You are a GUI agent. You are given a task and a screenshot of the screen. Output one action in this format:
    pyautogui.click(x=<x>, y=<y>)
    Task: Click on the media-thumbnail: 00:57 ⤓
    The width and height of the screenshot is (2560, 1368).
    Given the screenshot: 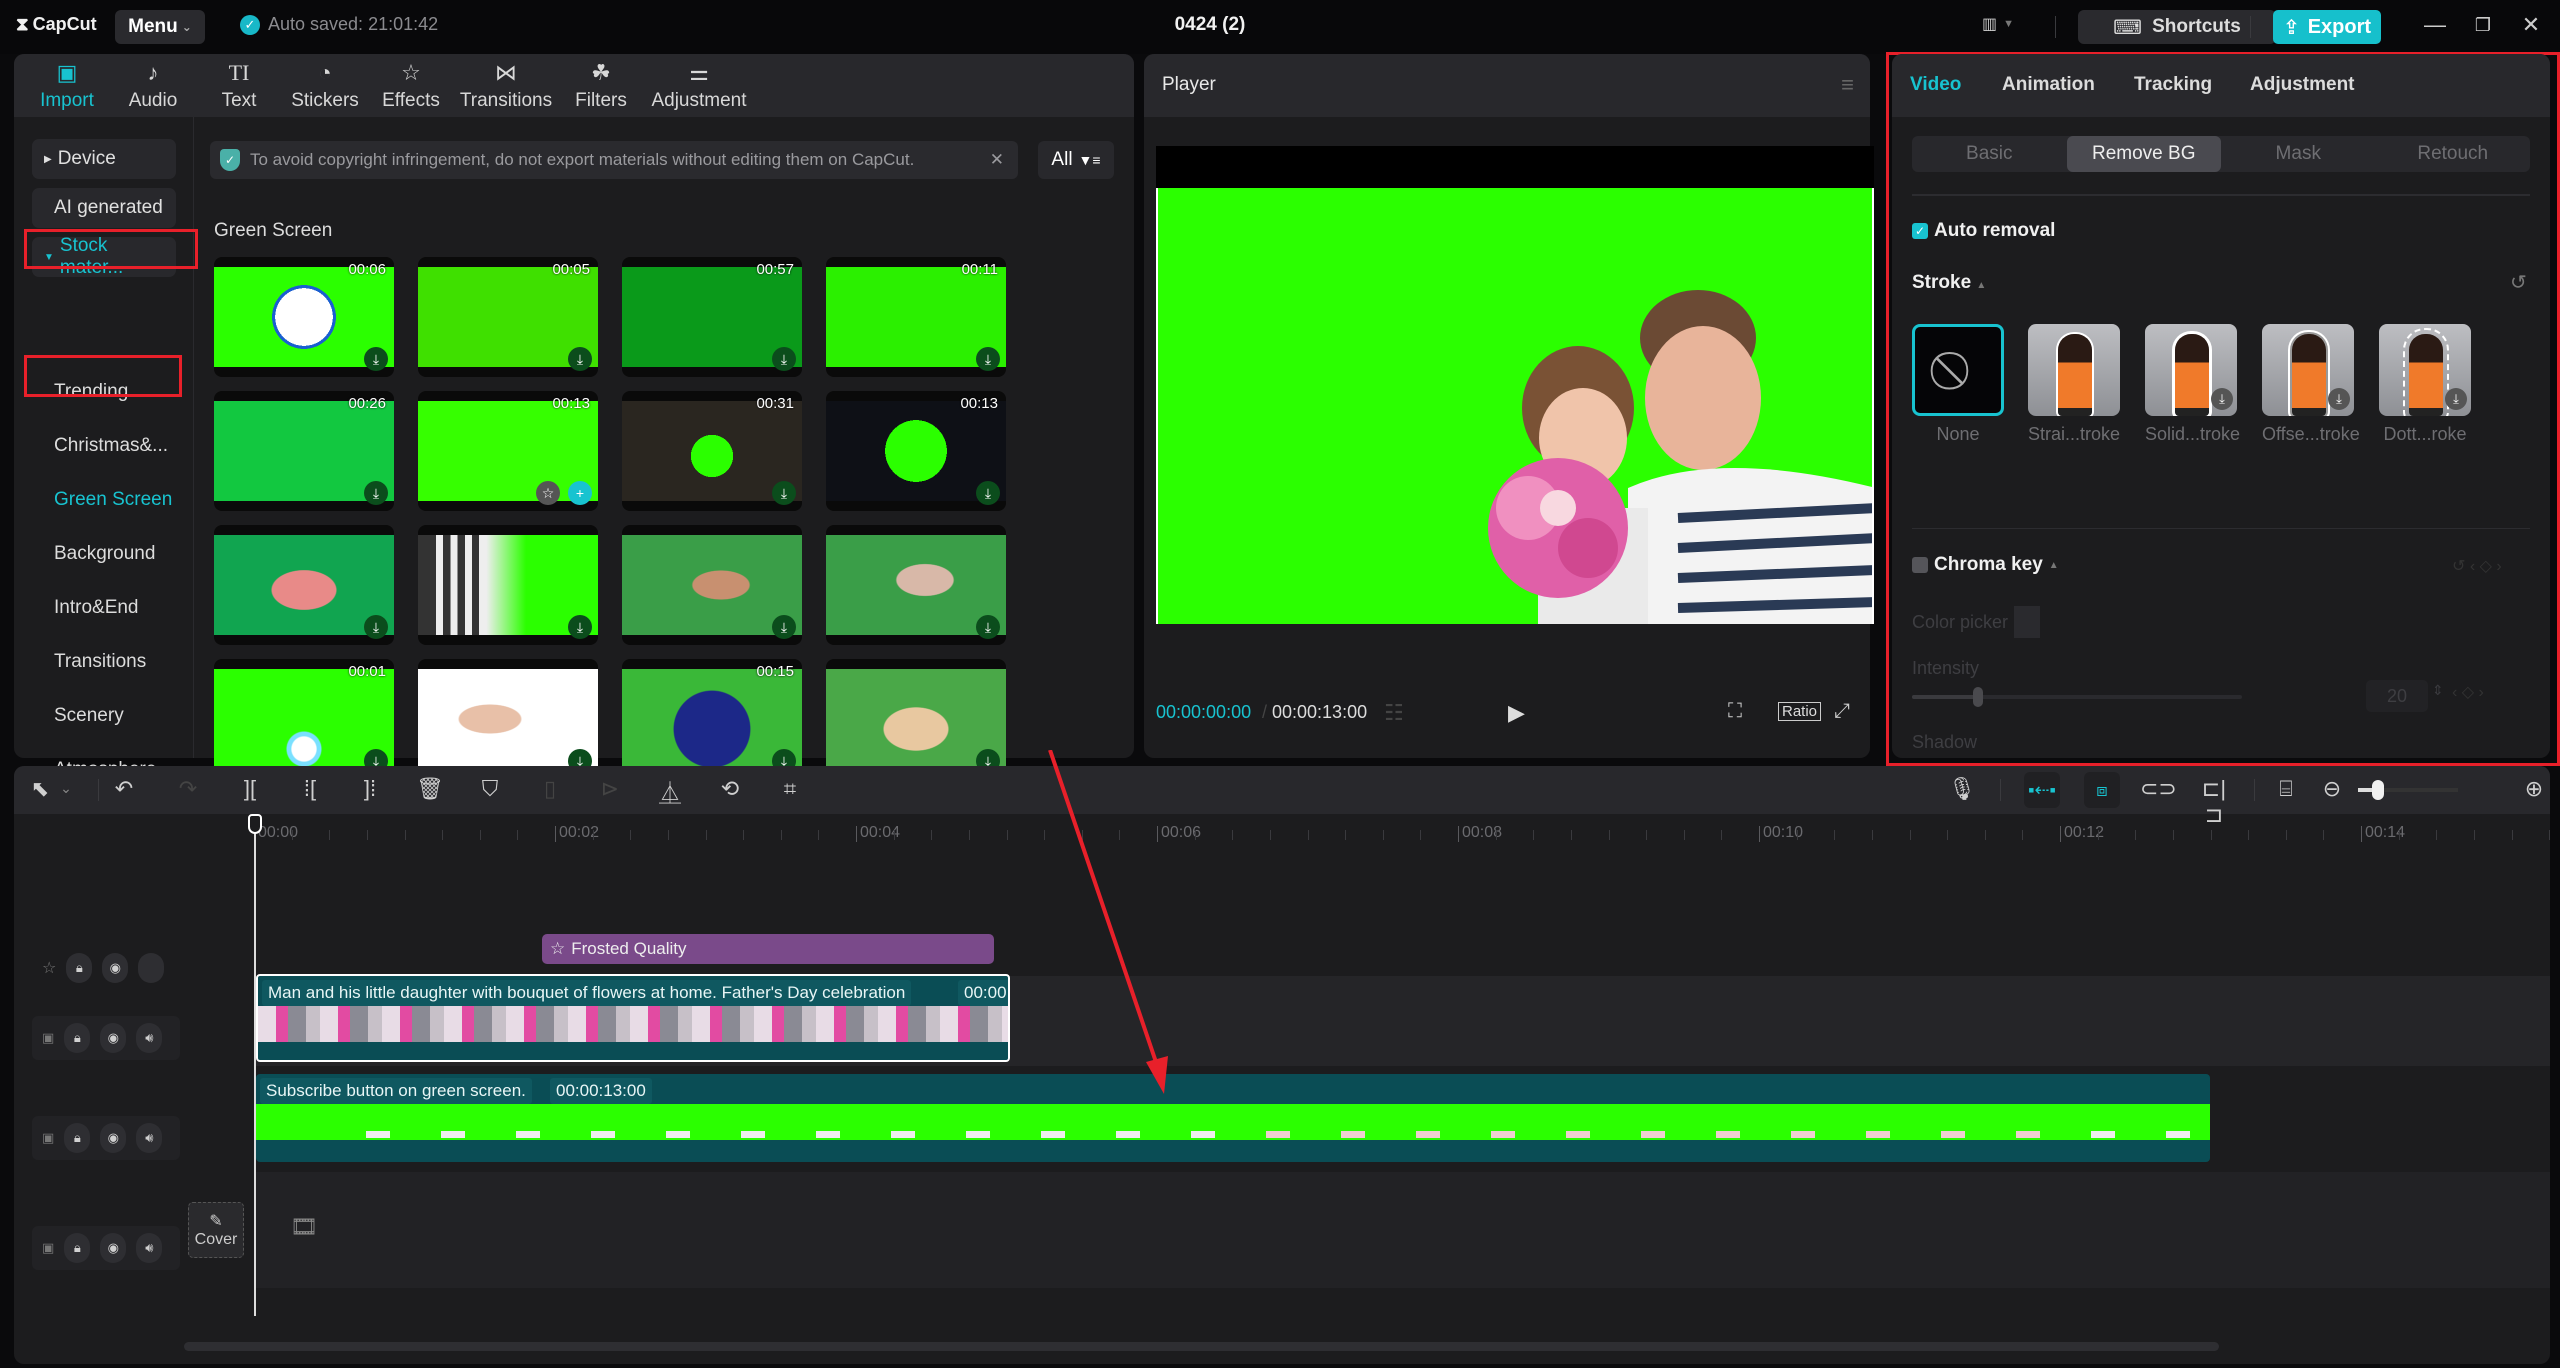 What is the action you would take?
    pyautogui.click(x=712, y=317)
    